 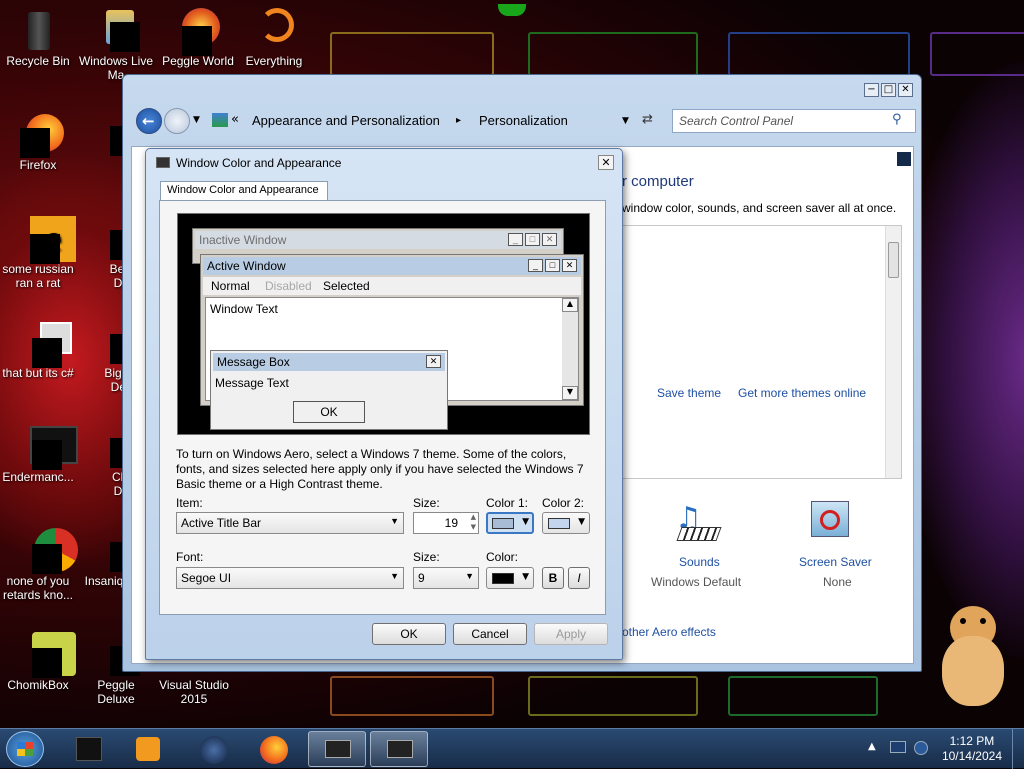 I want to click on taskbar-media-player, so click(x=147, y=749).